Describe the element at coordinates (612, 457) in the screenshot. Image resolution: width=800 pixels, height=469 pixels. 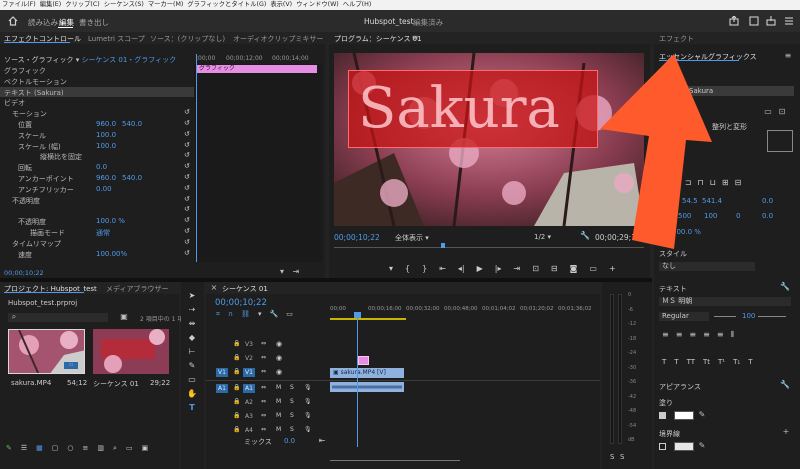
I see `solo-left: S` at that location.